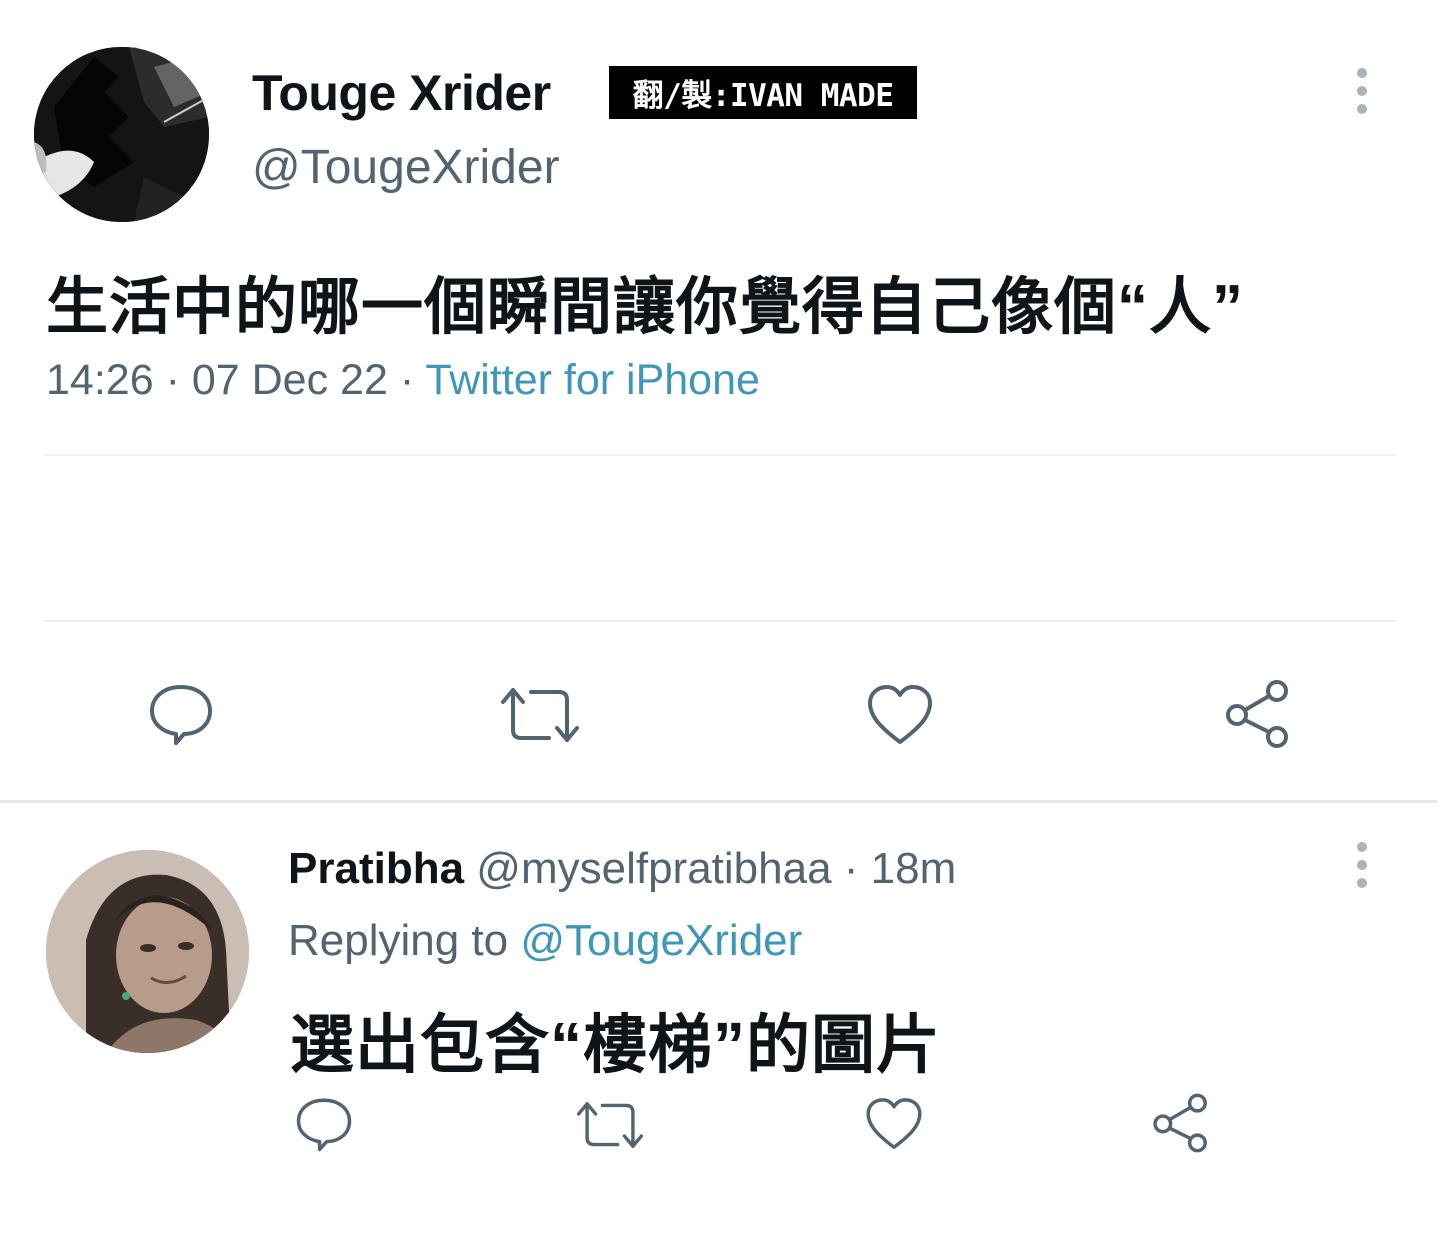 This screenshot has width=1437, height=1248. What do you see at coordinates (645, 307) in the screenshot?
I see `tweet-text: 生活中的哪一個瞬間讓你覺得自己像個“人”` at bounding box center [645, 307].